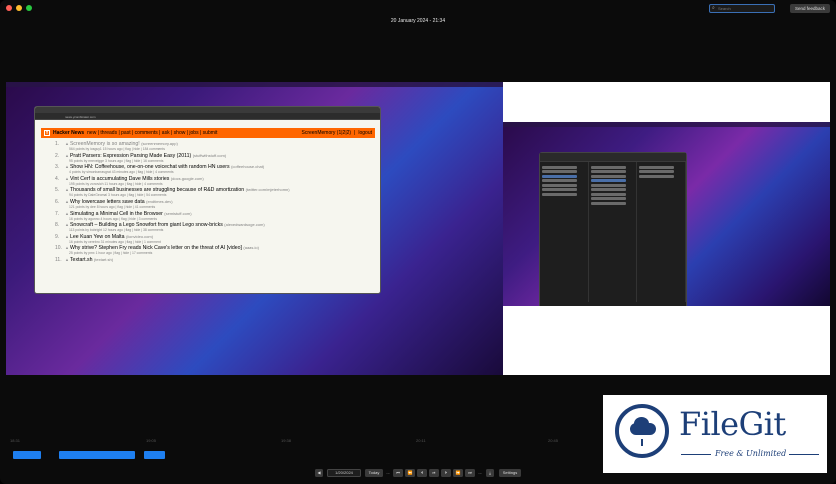 This screenshot has height=484, width=836. What do you see at coordinates (268, 189) in the screenshot?
I see `hn-story-site: (twitter.com/mjeterhomn)` at bounding box center [268, 189].